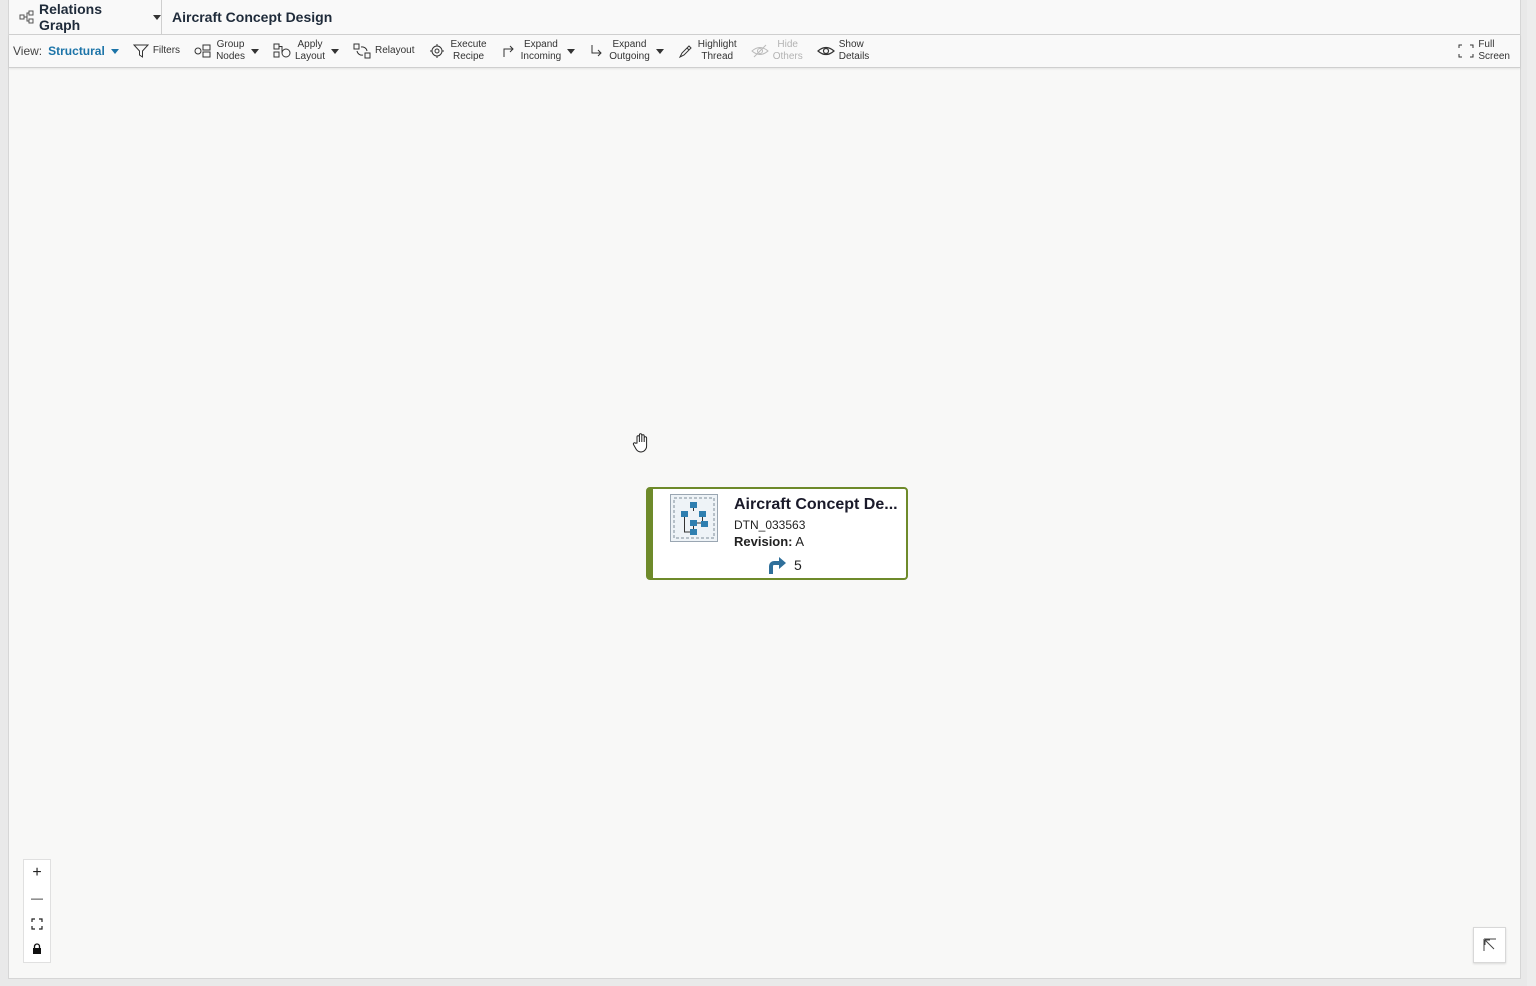 This screenshot has height=986, width=1536. Describe the element at coordinates (202, 51) in the screenshot. I see `group-nodes-icon` at that location.